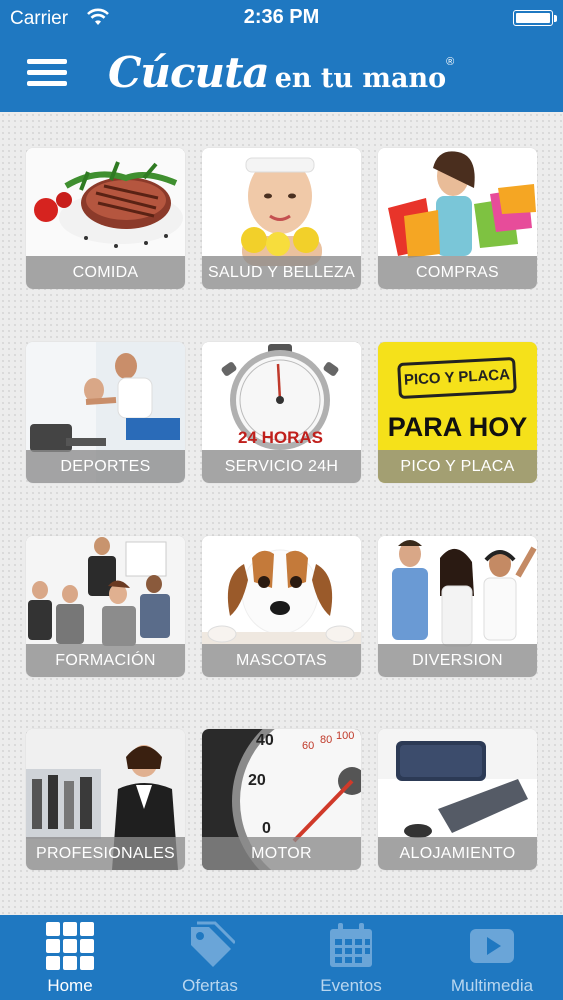 This screenshot has width=563, height=1000. Describe the element at coordinates (105, 272) in the screenshot. I see `tile-label: COMIDA` at that location.